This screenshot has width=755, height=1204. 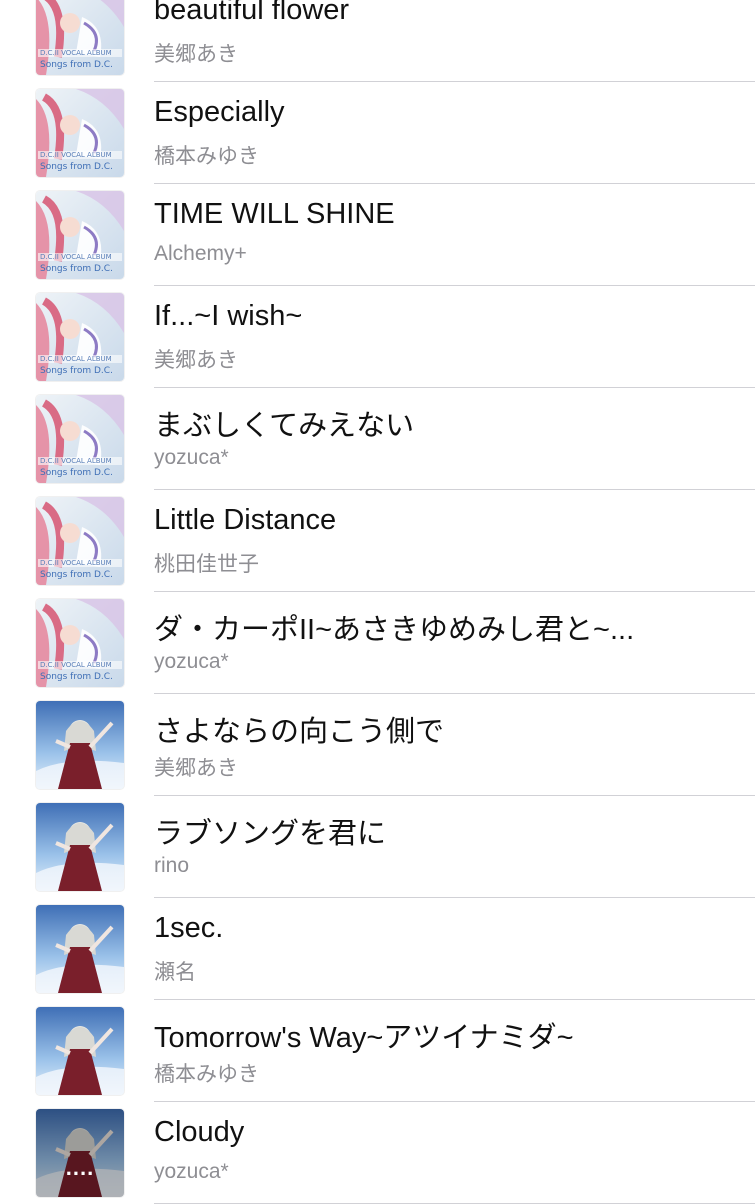 I want to click on song-artist: Alchemy+, so click(x=200, y=253).